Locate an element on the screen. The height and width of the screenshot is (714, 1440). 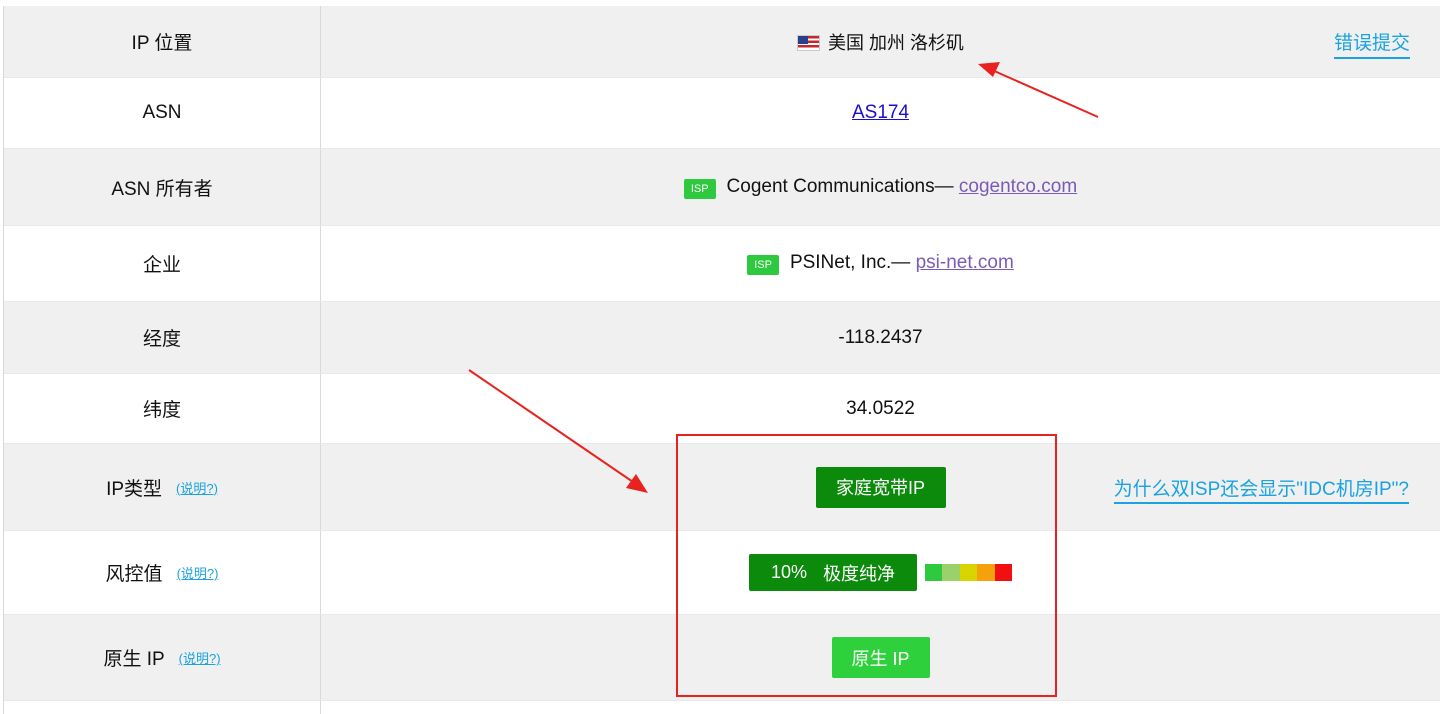
native-ip-help-link: (说明?) is located at coordinates (200, 657).